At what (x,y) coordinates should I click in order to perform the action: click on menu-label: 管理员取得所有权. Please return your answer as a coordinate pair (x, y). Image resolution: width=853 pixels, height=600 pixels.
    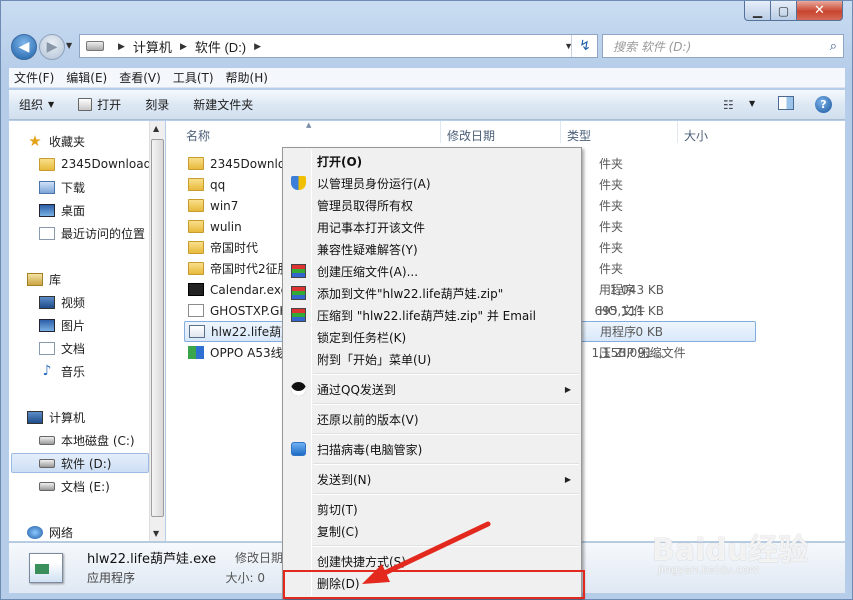
    Looking at the image, I should click on (365, 205).